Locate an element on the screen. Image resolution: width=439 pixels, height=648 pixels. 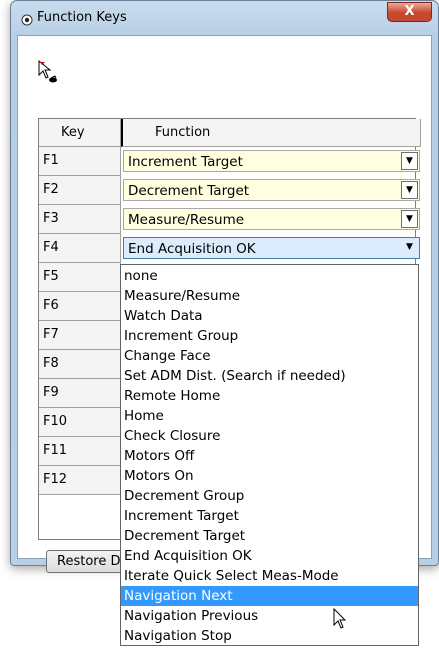
mouse-cursor-icon is located at coordinates (340, 618).